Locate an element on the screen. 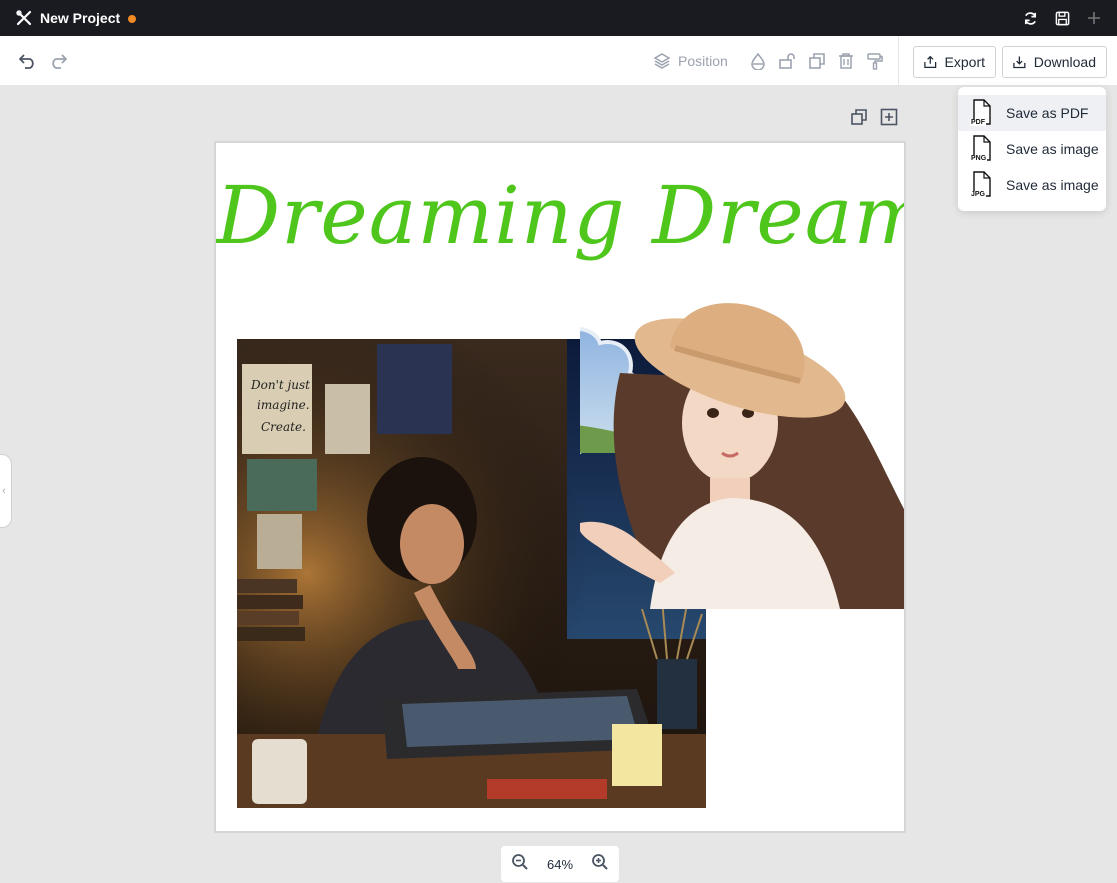  redo-icon is located at coordinates (58, 63).